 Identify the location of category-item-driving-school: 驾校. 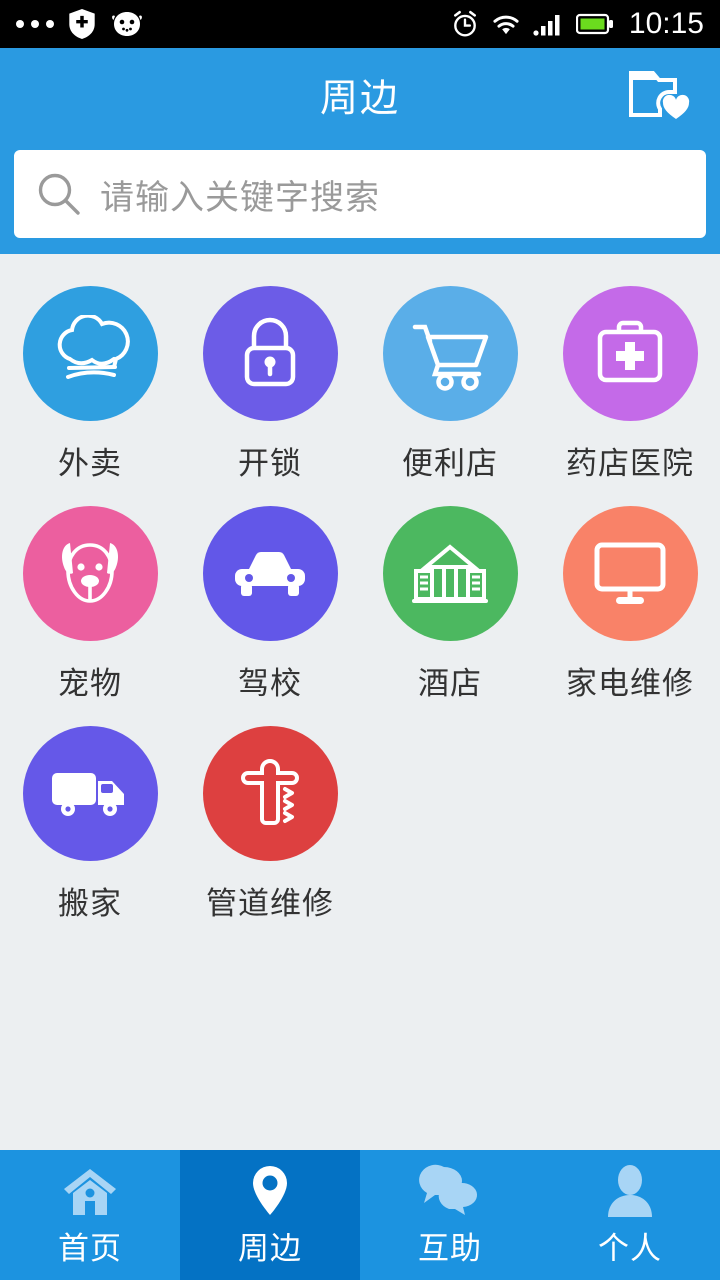
(270, 602).